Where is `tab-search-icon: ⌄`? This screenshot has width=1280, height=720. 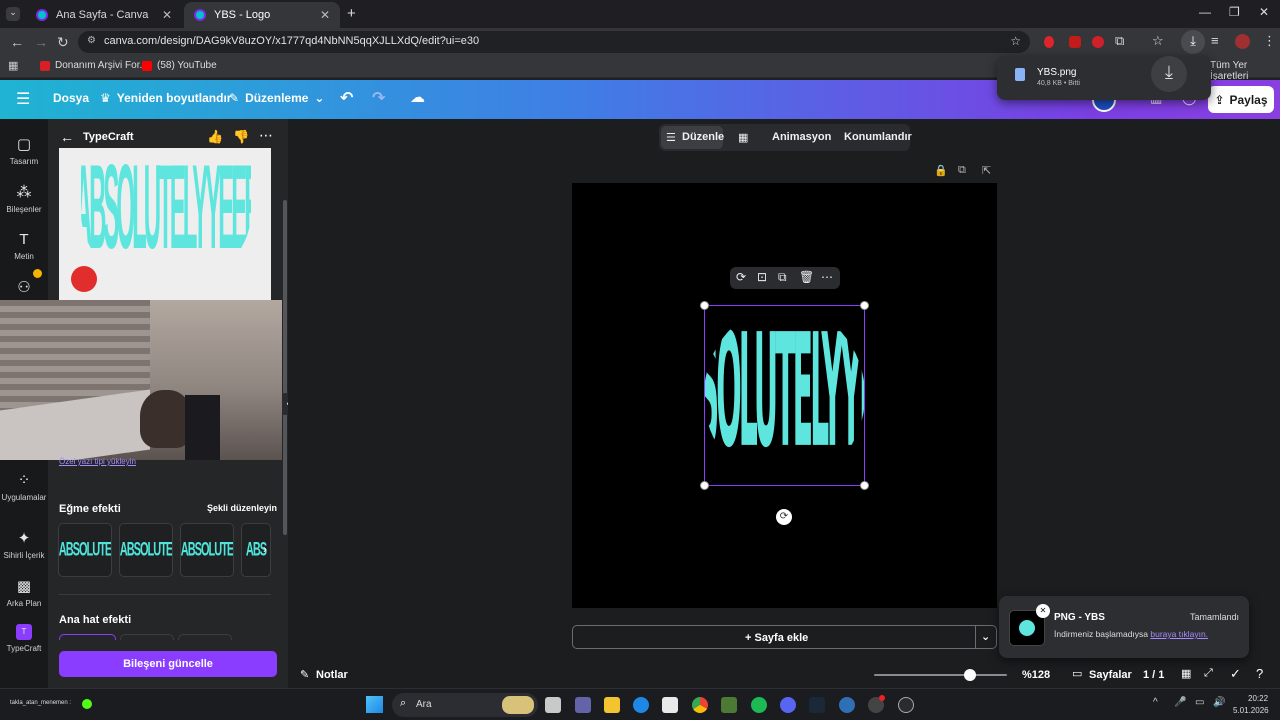 tab-search-icon: ⌄ is located at coordinates (13, 14).